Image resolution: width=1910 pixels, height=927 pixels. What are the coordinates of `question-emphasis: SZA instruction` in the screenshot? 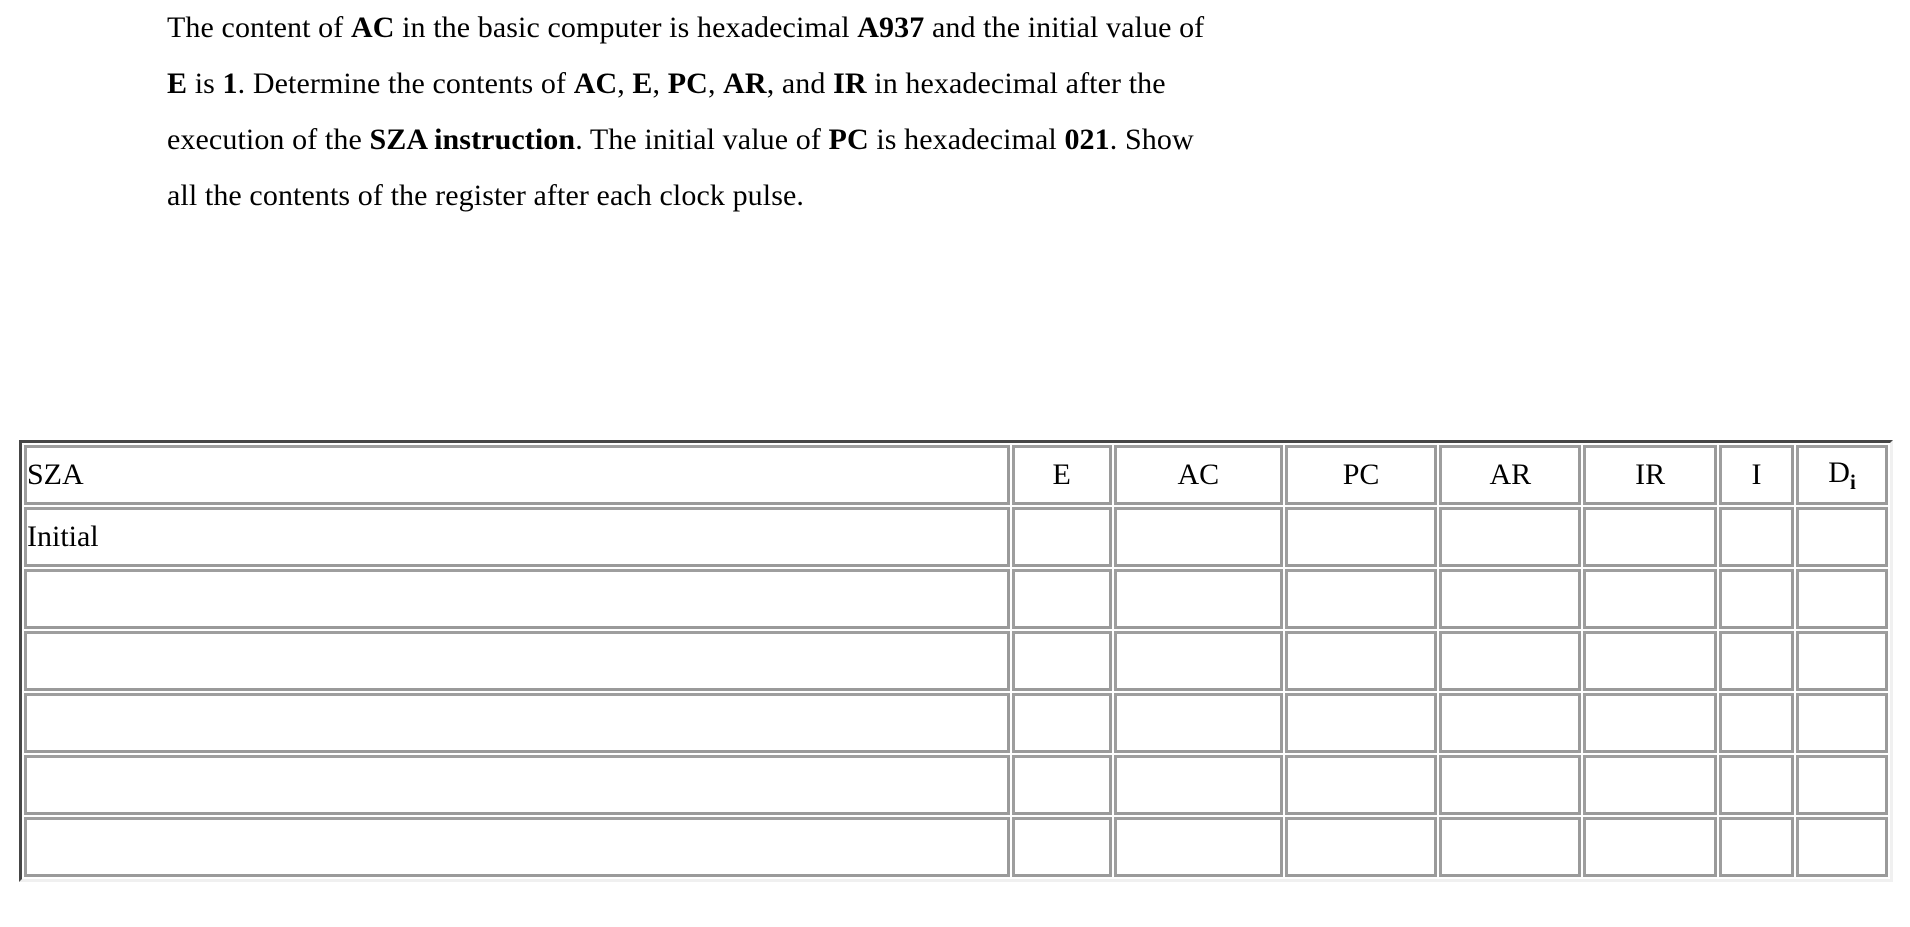 It's located at (472, 139).